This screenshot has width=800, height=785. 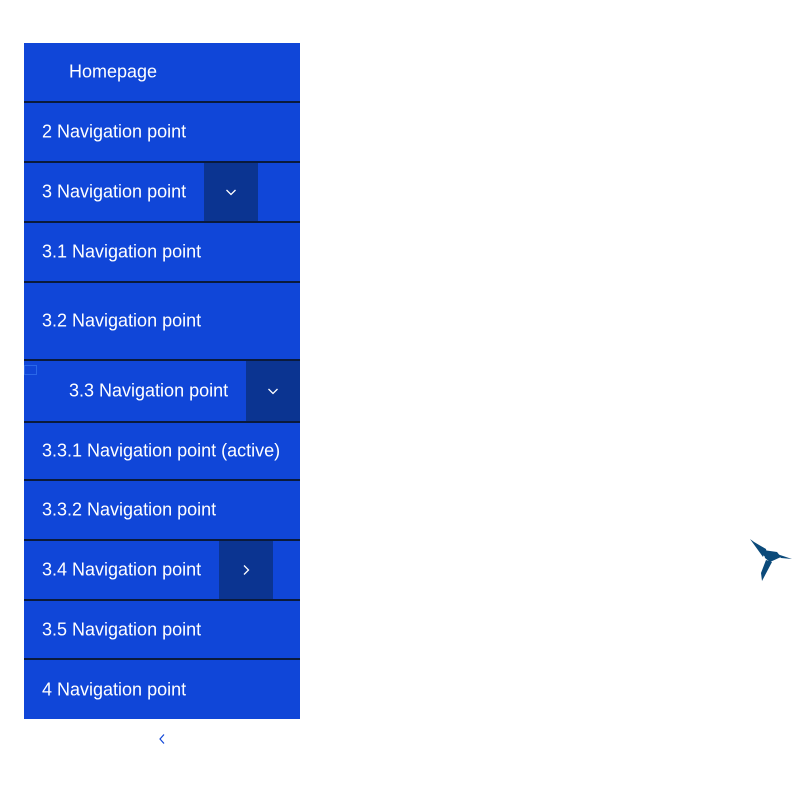 What do you see at coordinates (114, 131) in the screenshot?
I see `nav-item-label: 2 Navigation point` at bounding box center [114, 131].